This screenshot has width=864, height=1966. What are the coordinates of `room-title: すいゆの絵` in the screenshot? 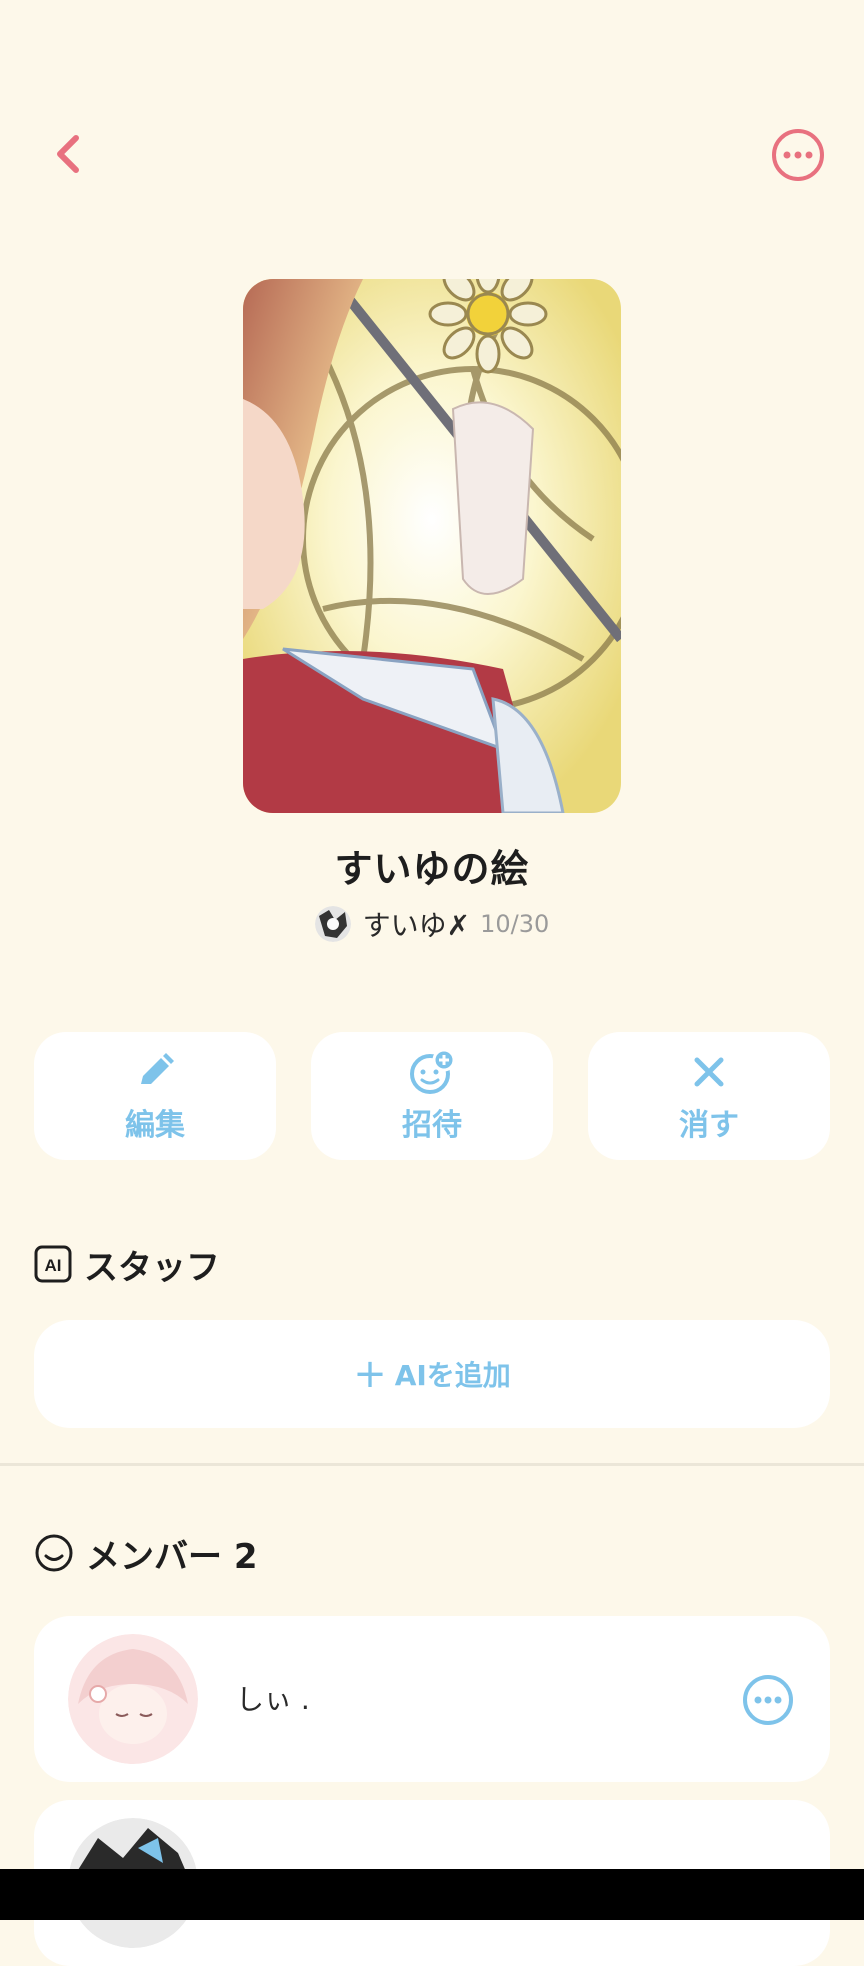 It's located at (432, 869).